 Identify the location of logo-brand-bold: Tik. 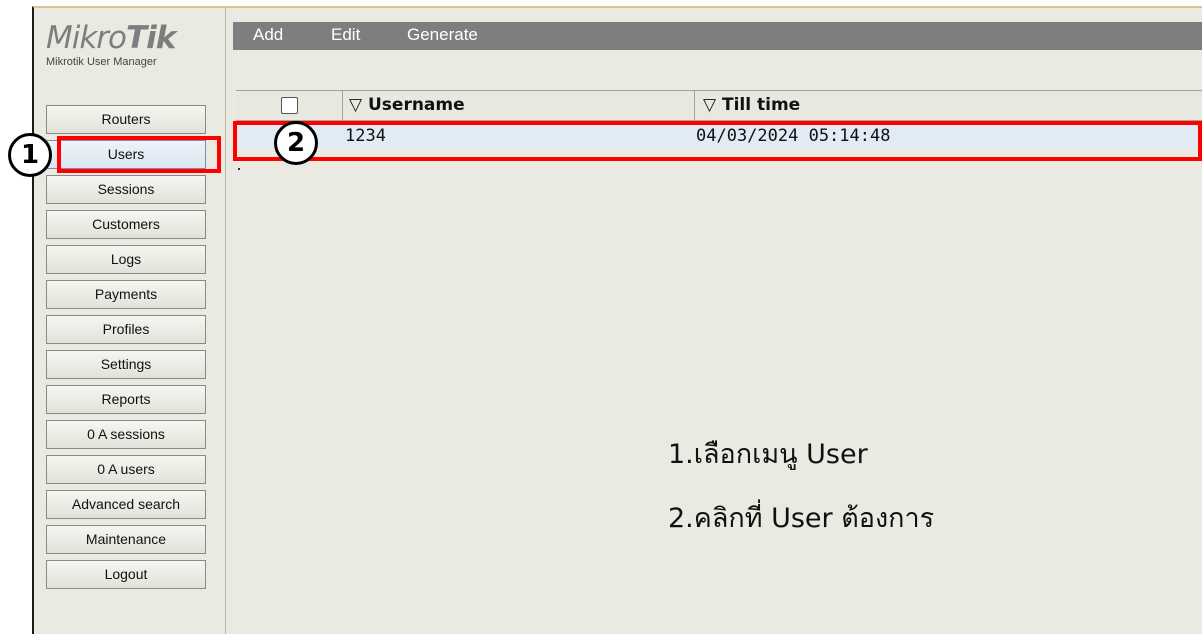
(151, 38).